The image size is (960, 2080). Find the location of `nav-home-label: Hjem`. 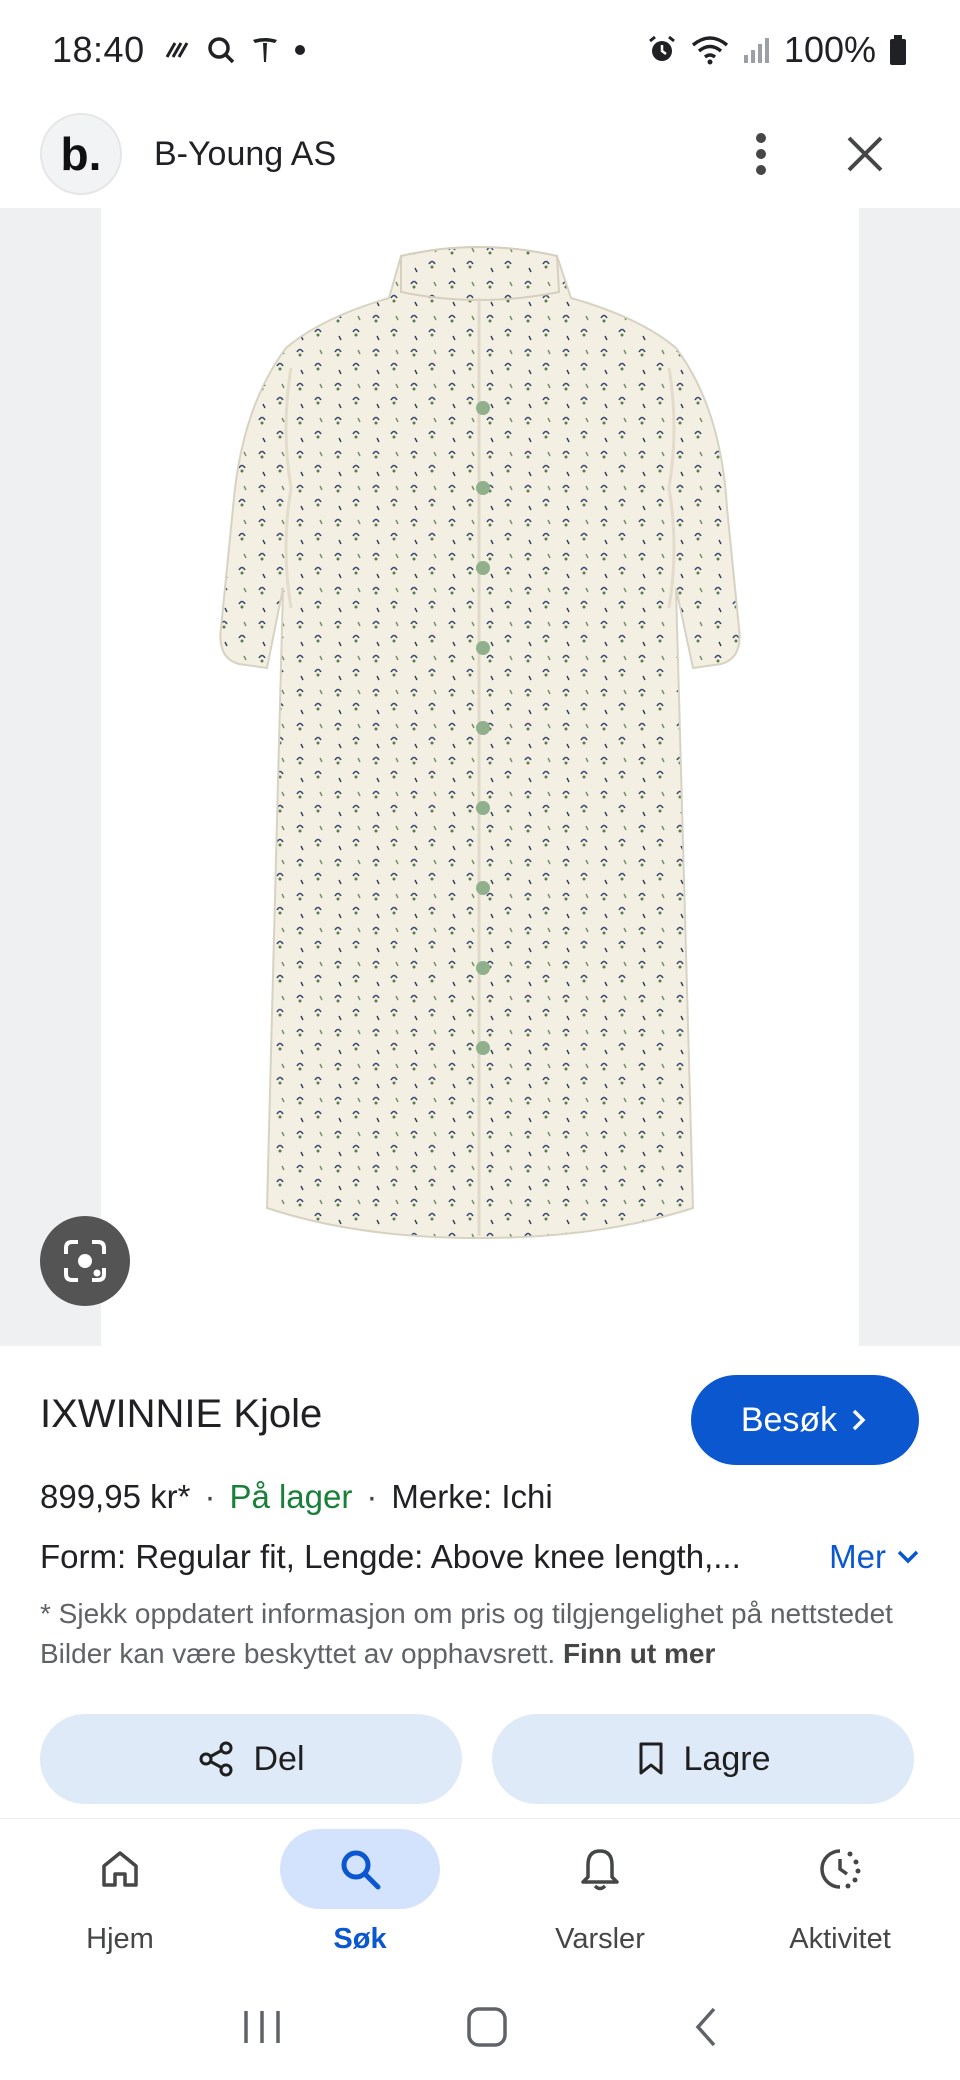

nav-home-label: Hjem is located at coordinates (120, 1939).